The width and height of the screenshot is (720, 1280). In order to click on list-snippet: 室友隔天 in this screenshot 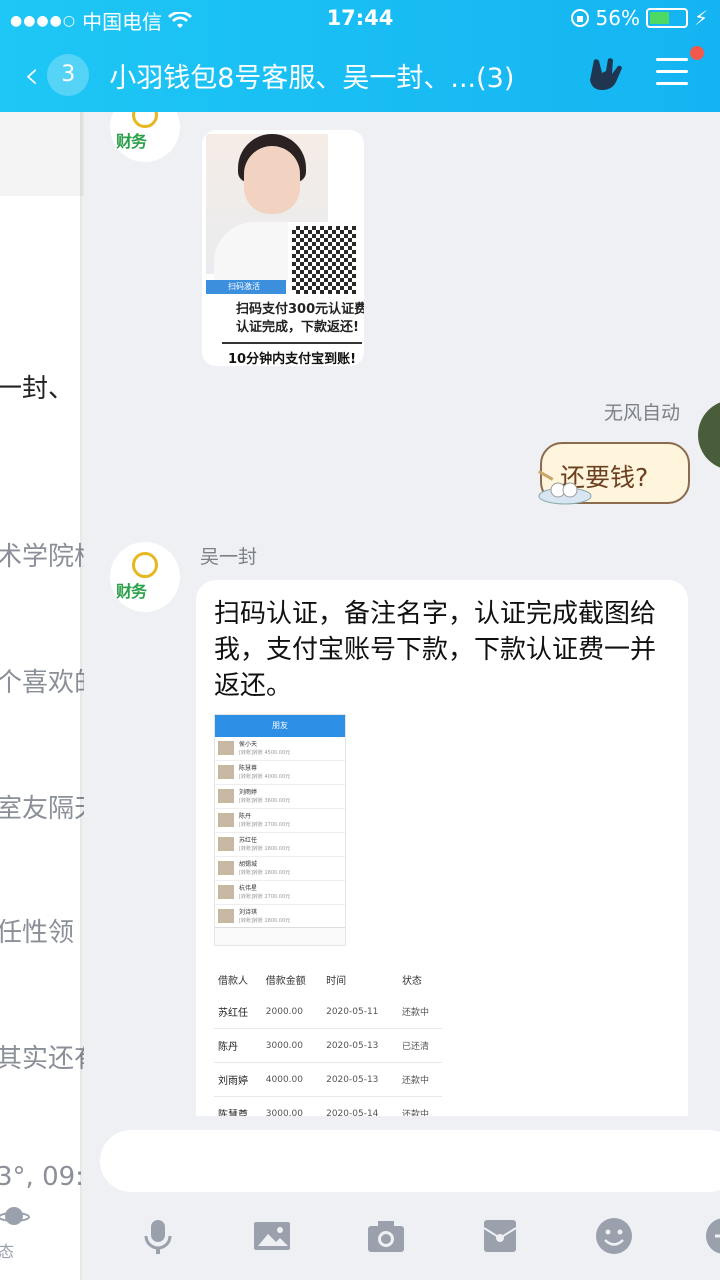, I will do `click(42, 806)`.